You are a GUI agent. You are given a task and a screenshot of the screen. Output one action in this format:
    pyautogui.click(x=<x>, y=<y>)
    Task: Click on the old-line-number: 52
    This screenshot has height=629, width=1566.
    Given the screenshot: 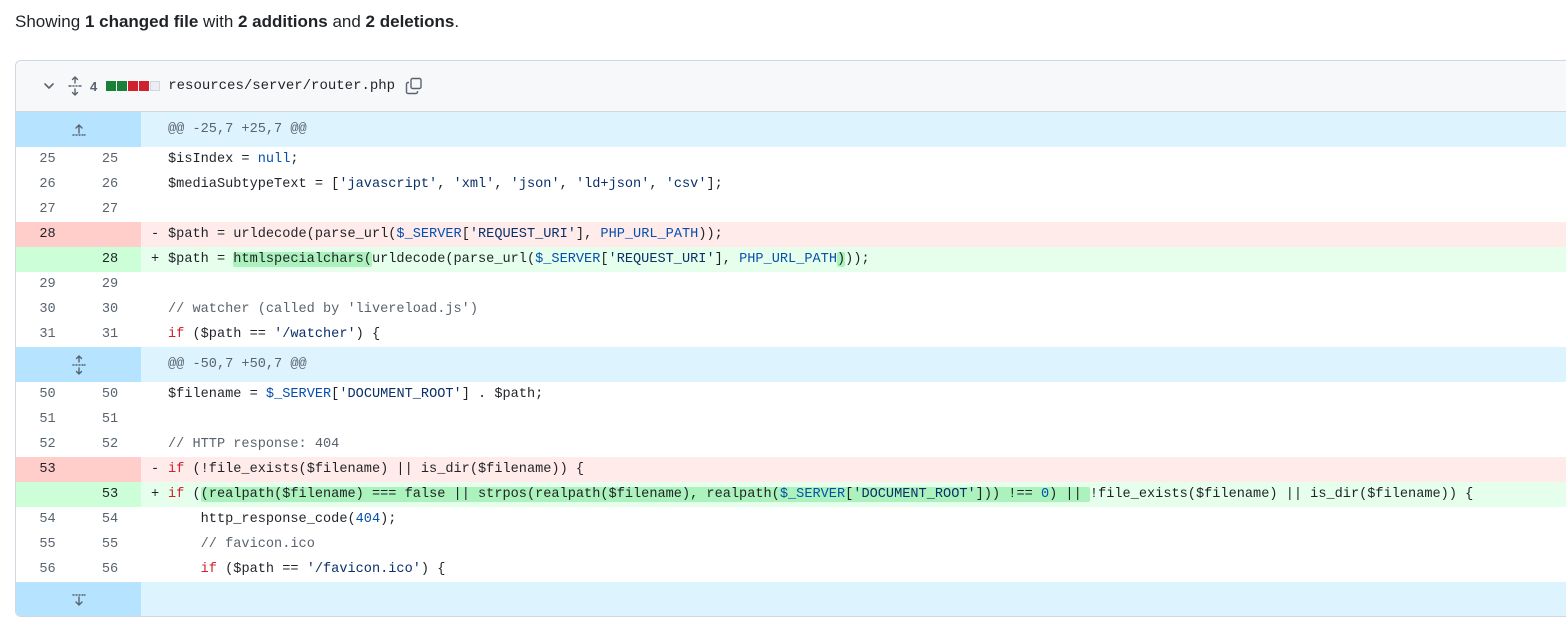 What is the action you would take?
    pyautogui.click(x=47, y=444)
    